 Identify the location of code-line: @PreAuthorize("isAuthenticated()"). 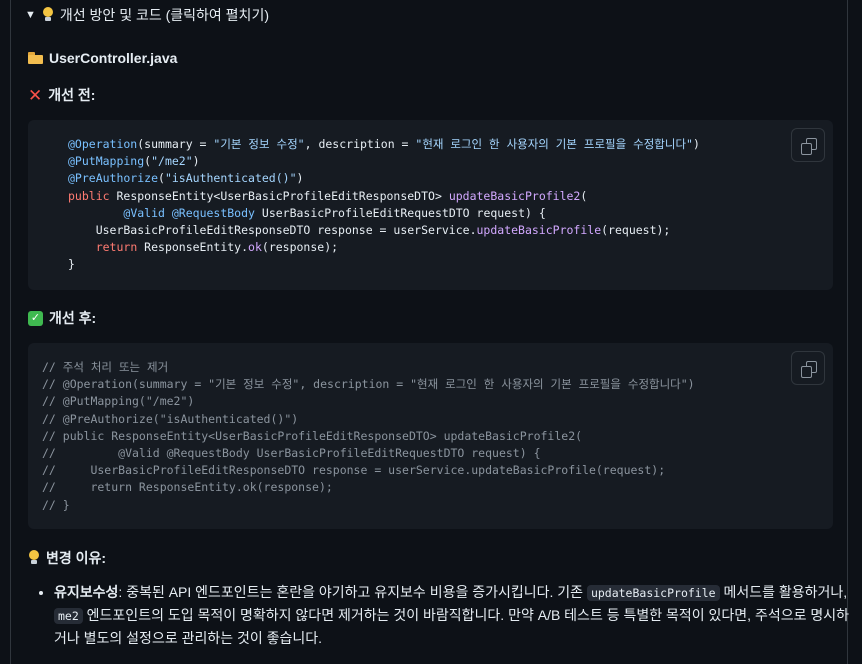
(186, 178).